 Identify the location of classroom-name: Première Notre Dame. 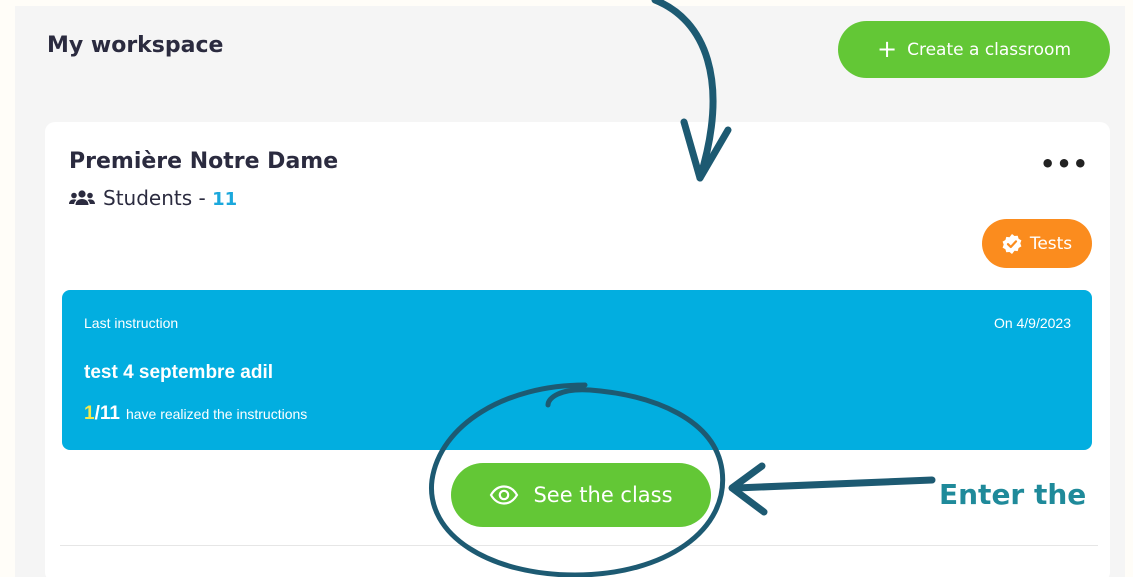
(204, 161).